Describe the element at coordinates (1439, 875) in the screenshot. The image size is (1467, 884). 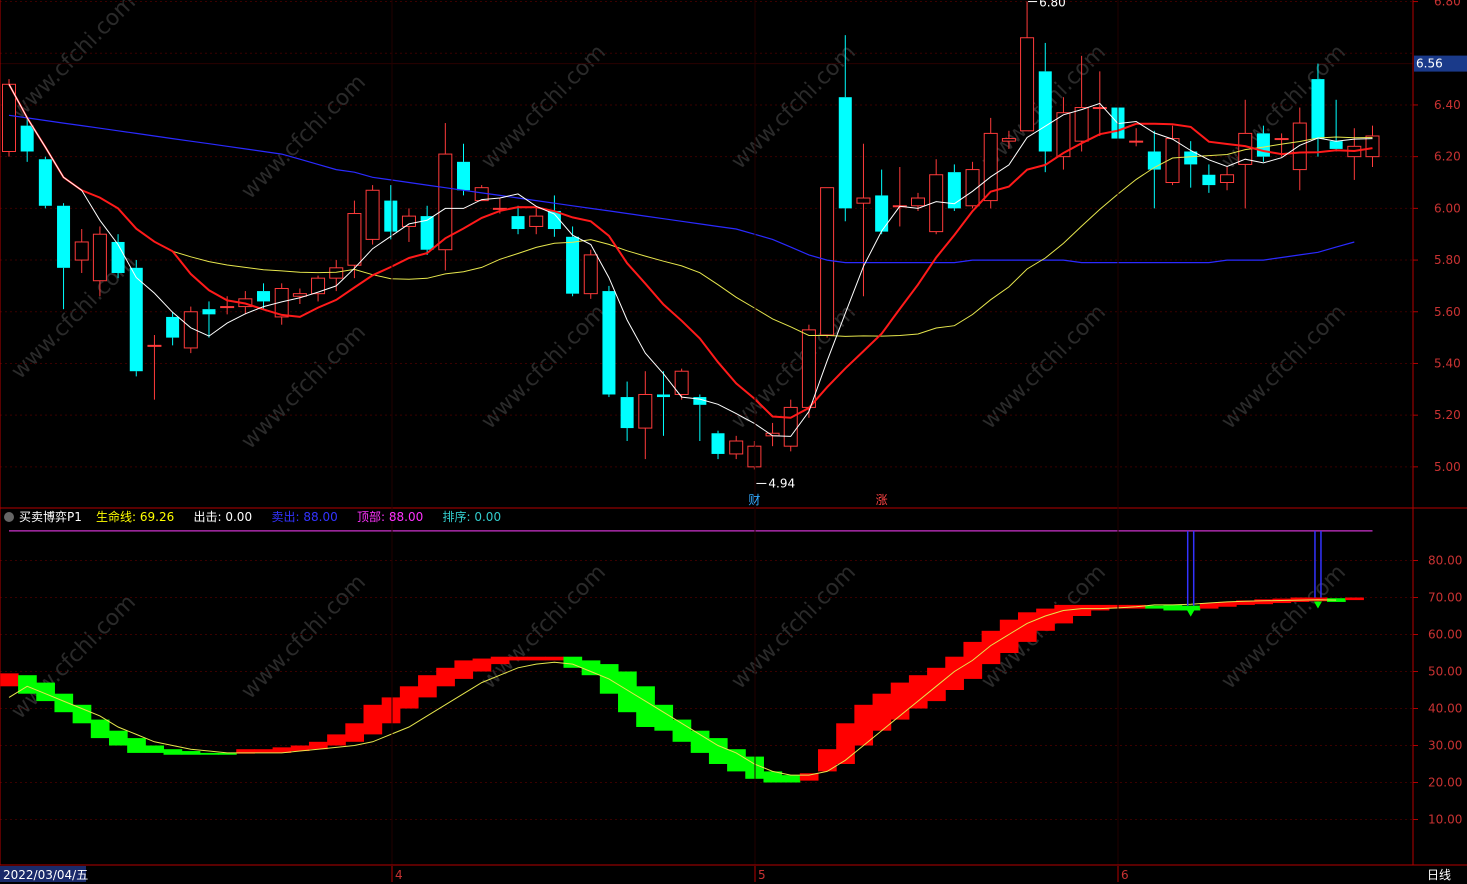
I see `period-button: 日线` at that location.